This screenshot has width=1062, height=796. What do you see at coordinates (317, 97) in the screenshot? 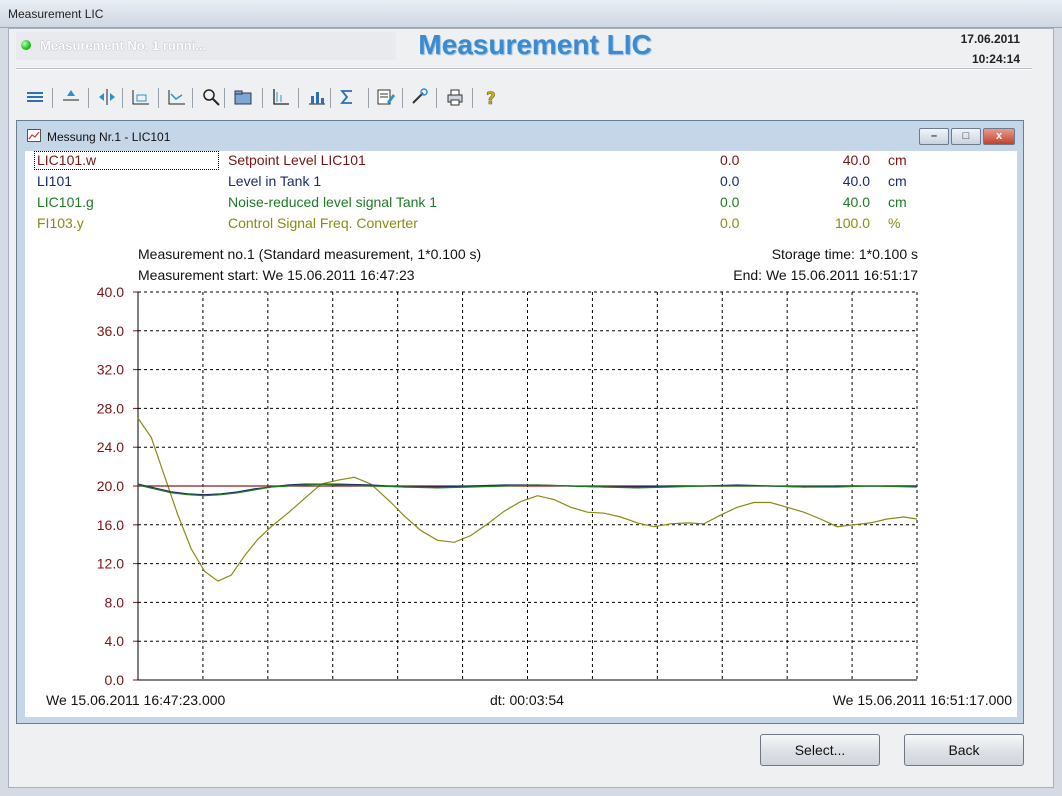
I see `bar-chart-icon` at bounding box center [317, 97].